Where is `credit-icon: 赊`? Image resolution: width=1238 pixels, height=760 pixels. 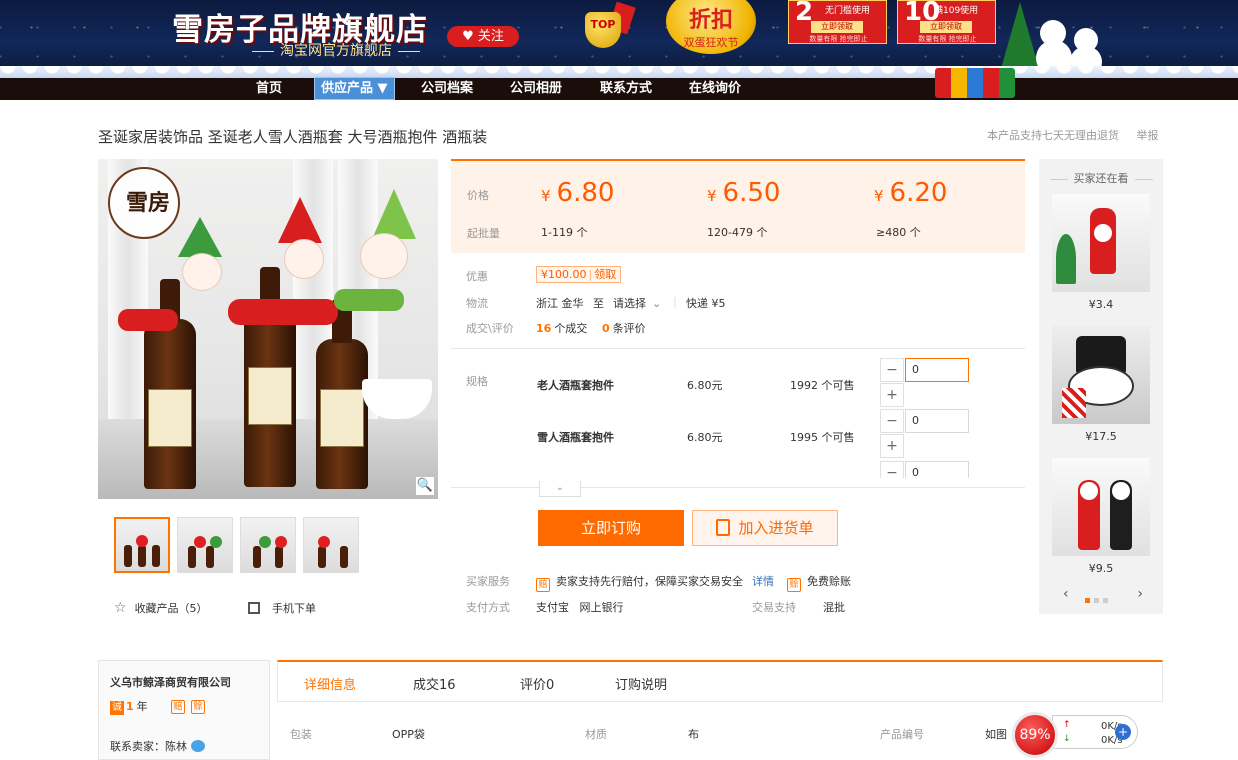 credit-icon: 赊 is located at coordinates (198, 707).